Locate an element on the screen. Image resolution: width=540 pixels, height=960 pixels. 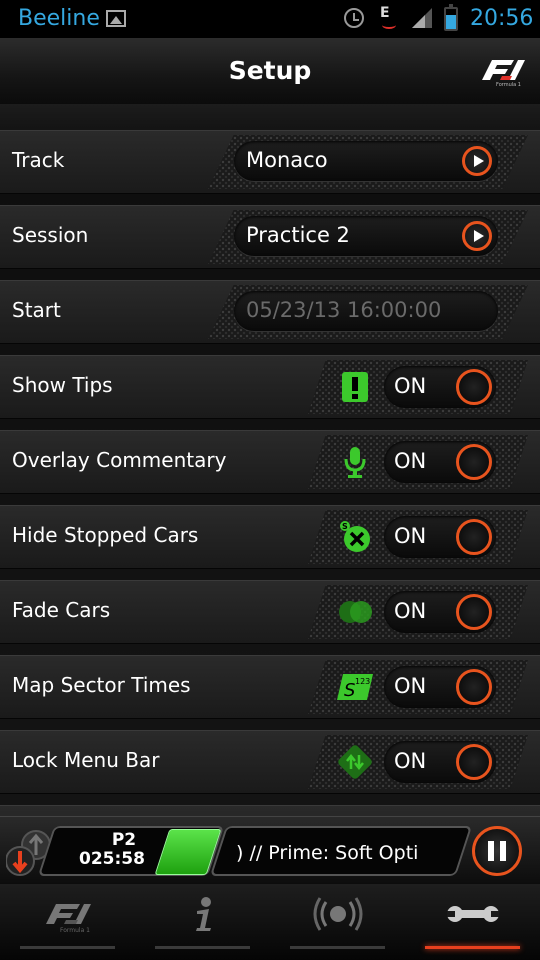
show-tips-state: ON is located at coordinates (410, 386).